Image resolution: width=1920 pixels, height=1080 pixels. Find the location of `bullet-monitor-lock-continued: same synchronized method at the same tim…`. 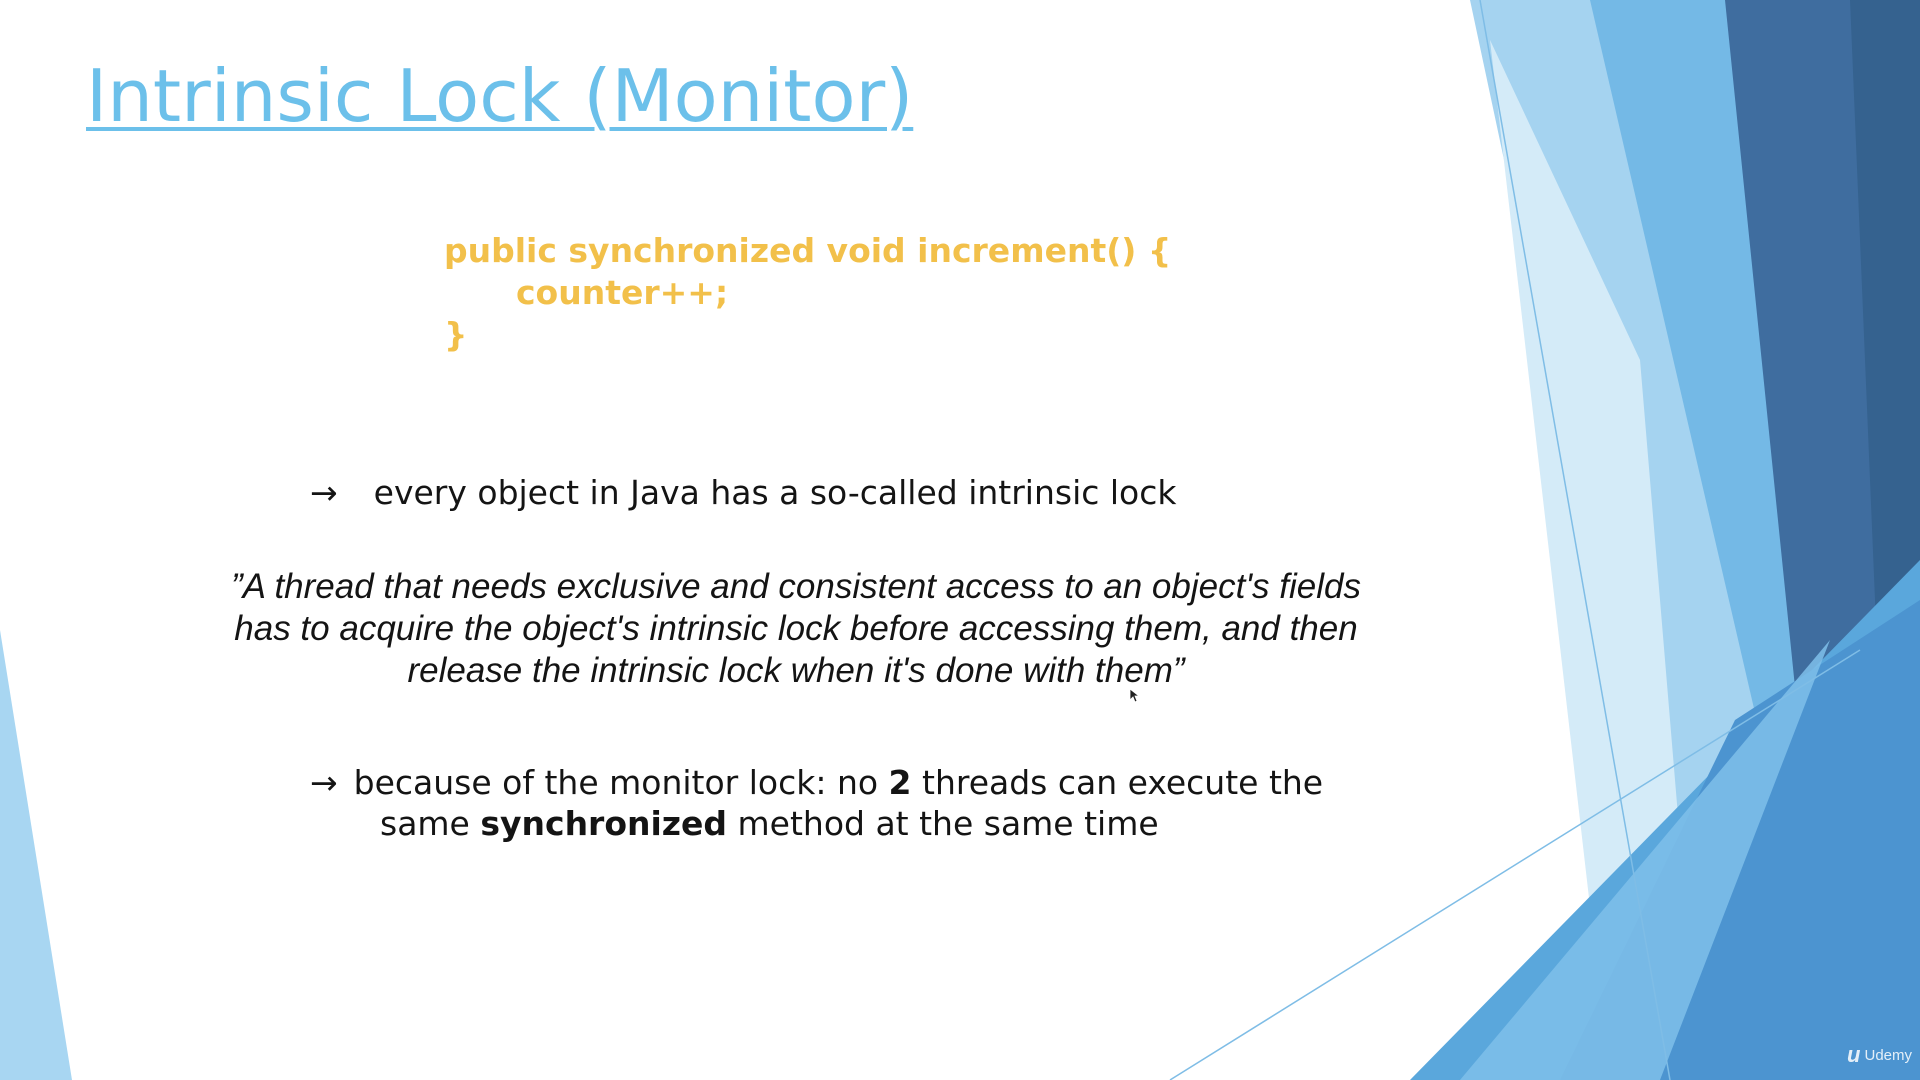

bullet-monitor-lock-continued: same synchronized method at the same tim… is located at coordinates (769, 824).